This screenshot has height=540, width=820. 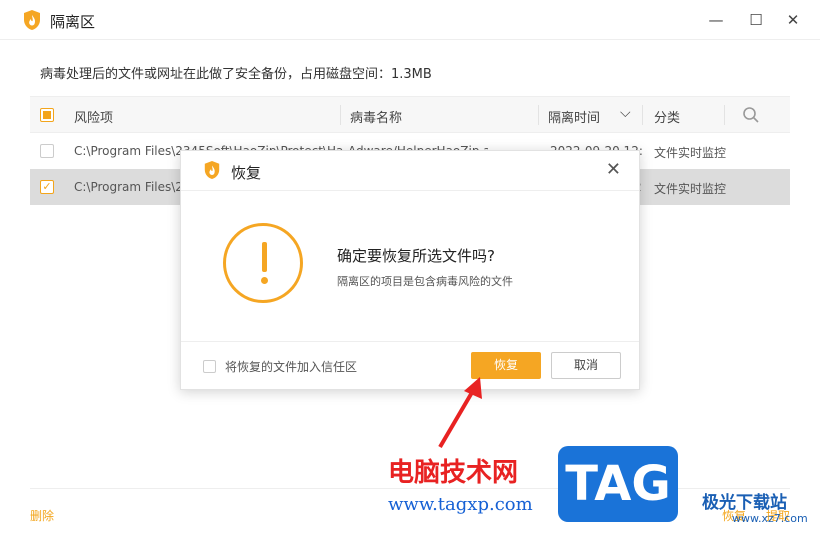 I want to click on select-all-checkbox, so click(x=47, y=115).